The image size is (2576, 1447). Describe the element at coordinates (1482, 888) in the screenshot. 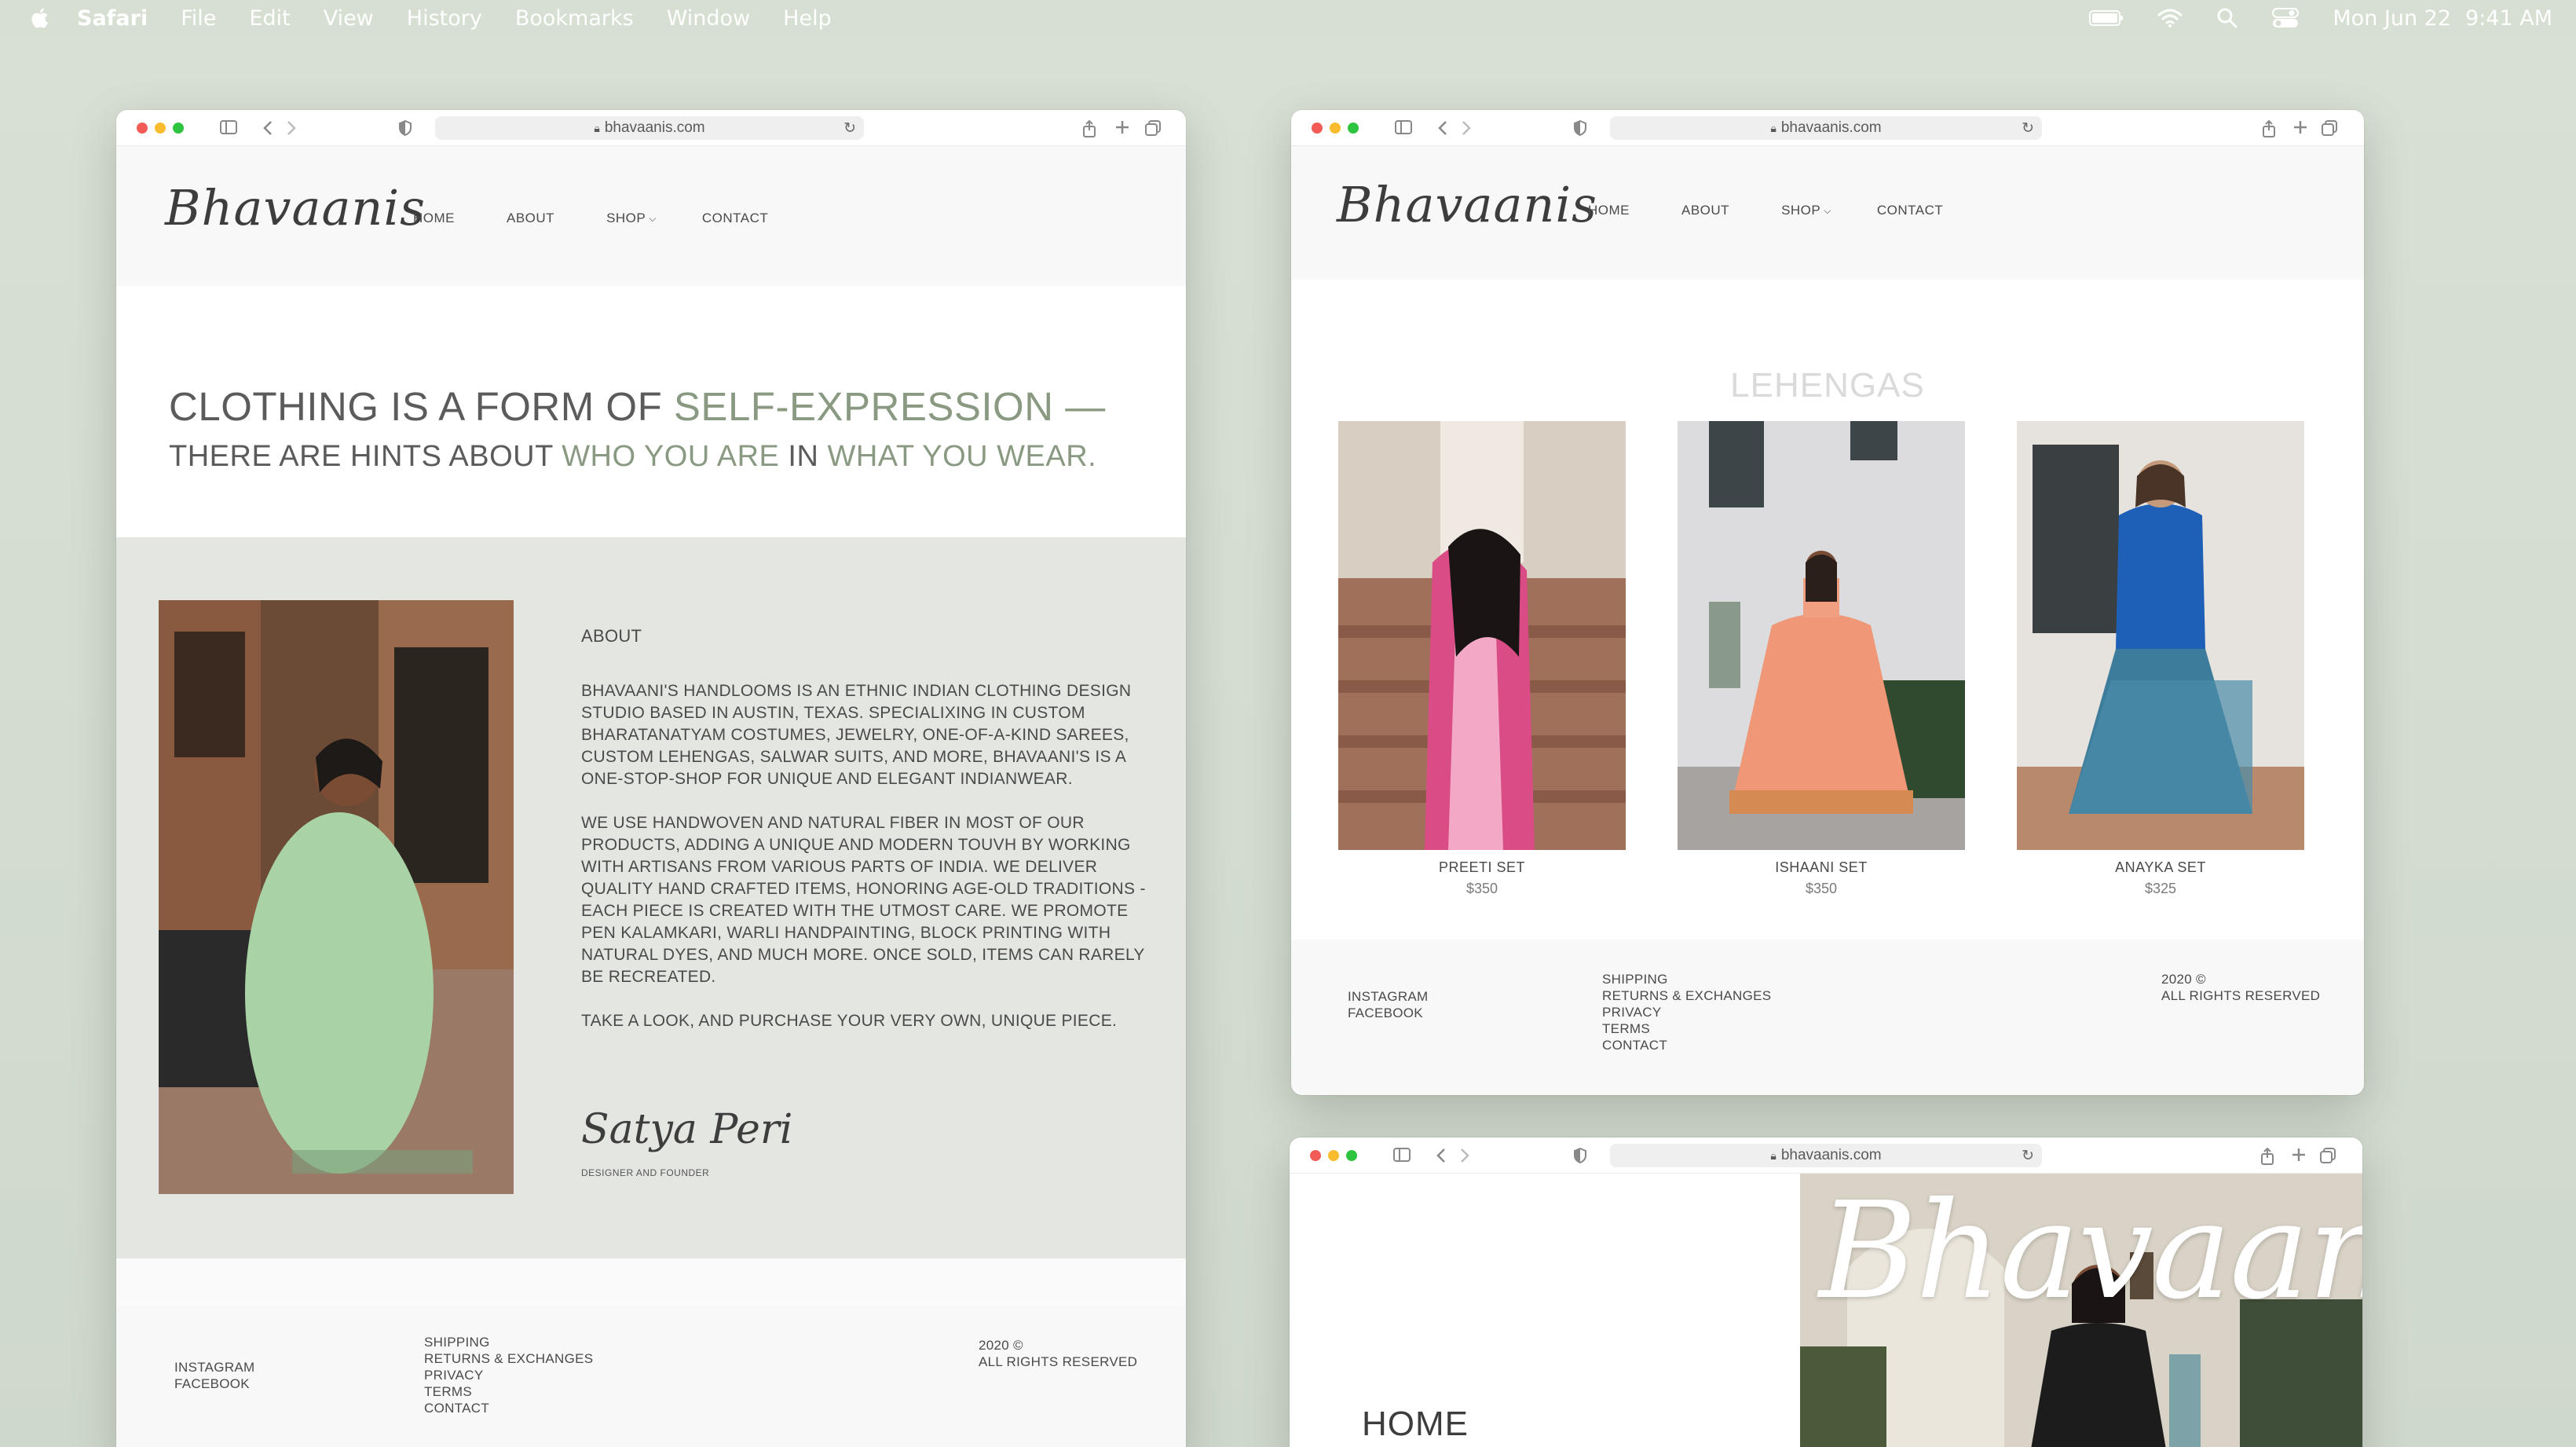

I see `product-price: $350` at that location.